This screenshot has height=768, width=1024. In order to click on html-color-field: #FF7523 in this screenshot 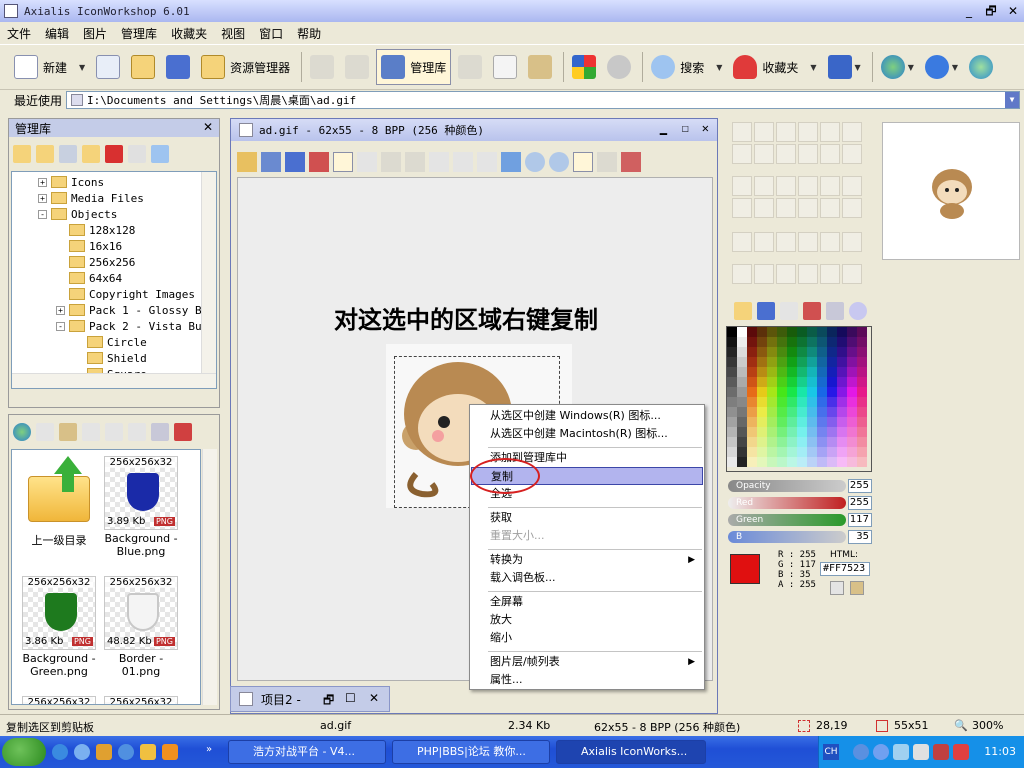, I will do `click(845, 569)`.